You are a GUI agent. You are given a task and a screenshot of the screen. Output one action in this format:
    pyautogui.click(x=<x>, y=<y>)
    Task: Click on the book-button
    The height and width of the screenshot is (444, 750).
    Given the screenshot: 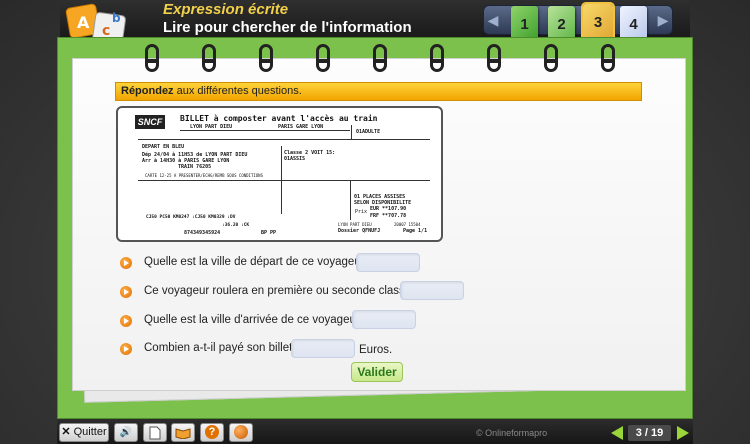 What is the action you would take?
    pyautogui.click(x=183, y=432)
    